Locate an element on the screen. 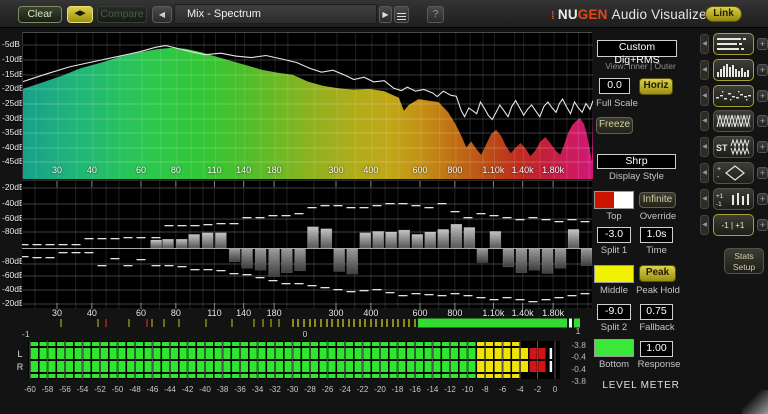 Image resolution: width=768 pixels, height=414 pixels. preset-menu-button is located at coordinates (401, 14).